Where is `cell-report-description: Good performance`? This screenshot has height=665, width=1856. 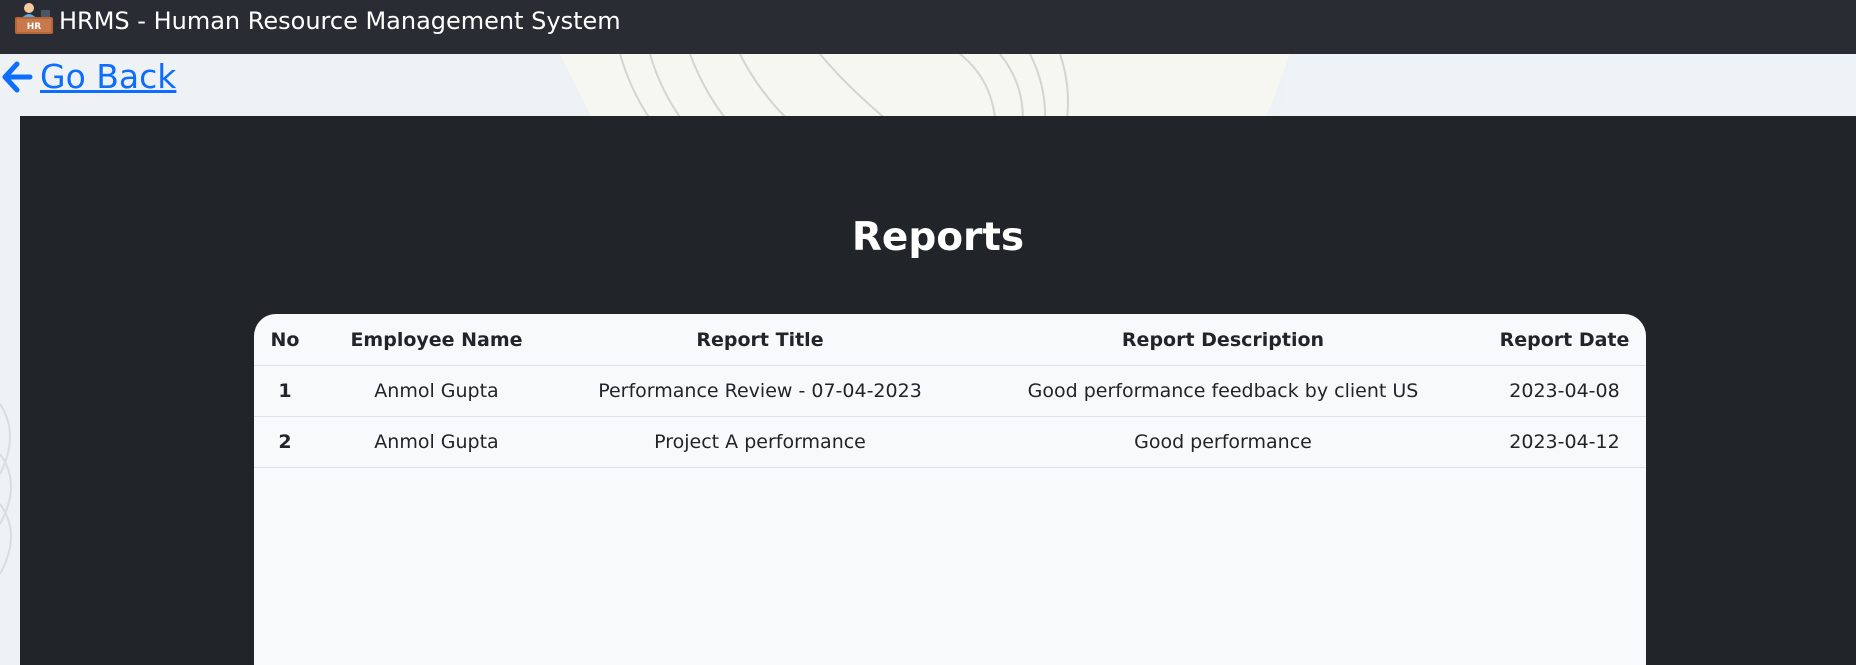
cell-report-description: Good performance is located at coordinates (1223, 442).